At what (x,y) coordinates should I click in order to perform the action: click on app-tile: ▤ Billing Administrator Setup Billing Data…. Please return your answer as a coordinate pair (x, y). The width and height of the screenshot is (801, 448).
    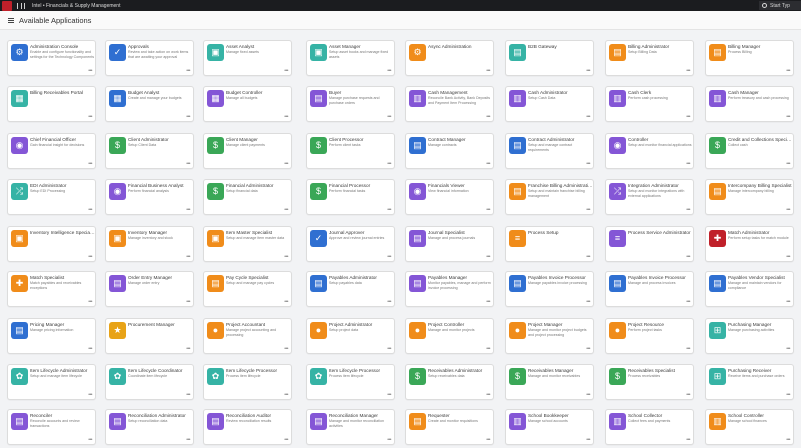
    Looking at the image, I should click on (649, 58).